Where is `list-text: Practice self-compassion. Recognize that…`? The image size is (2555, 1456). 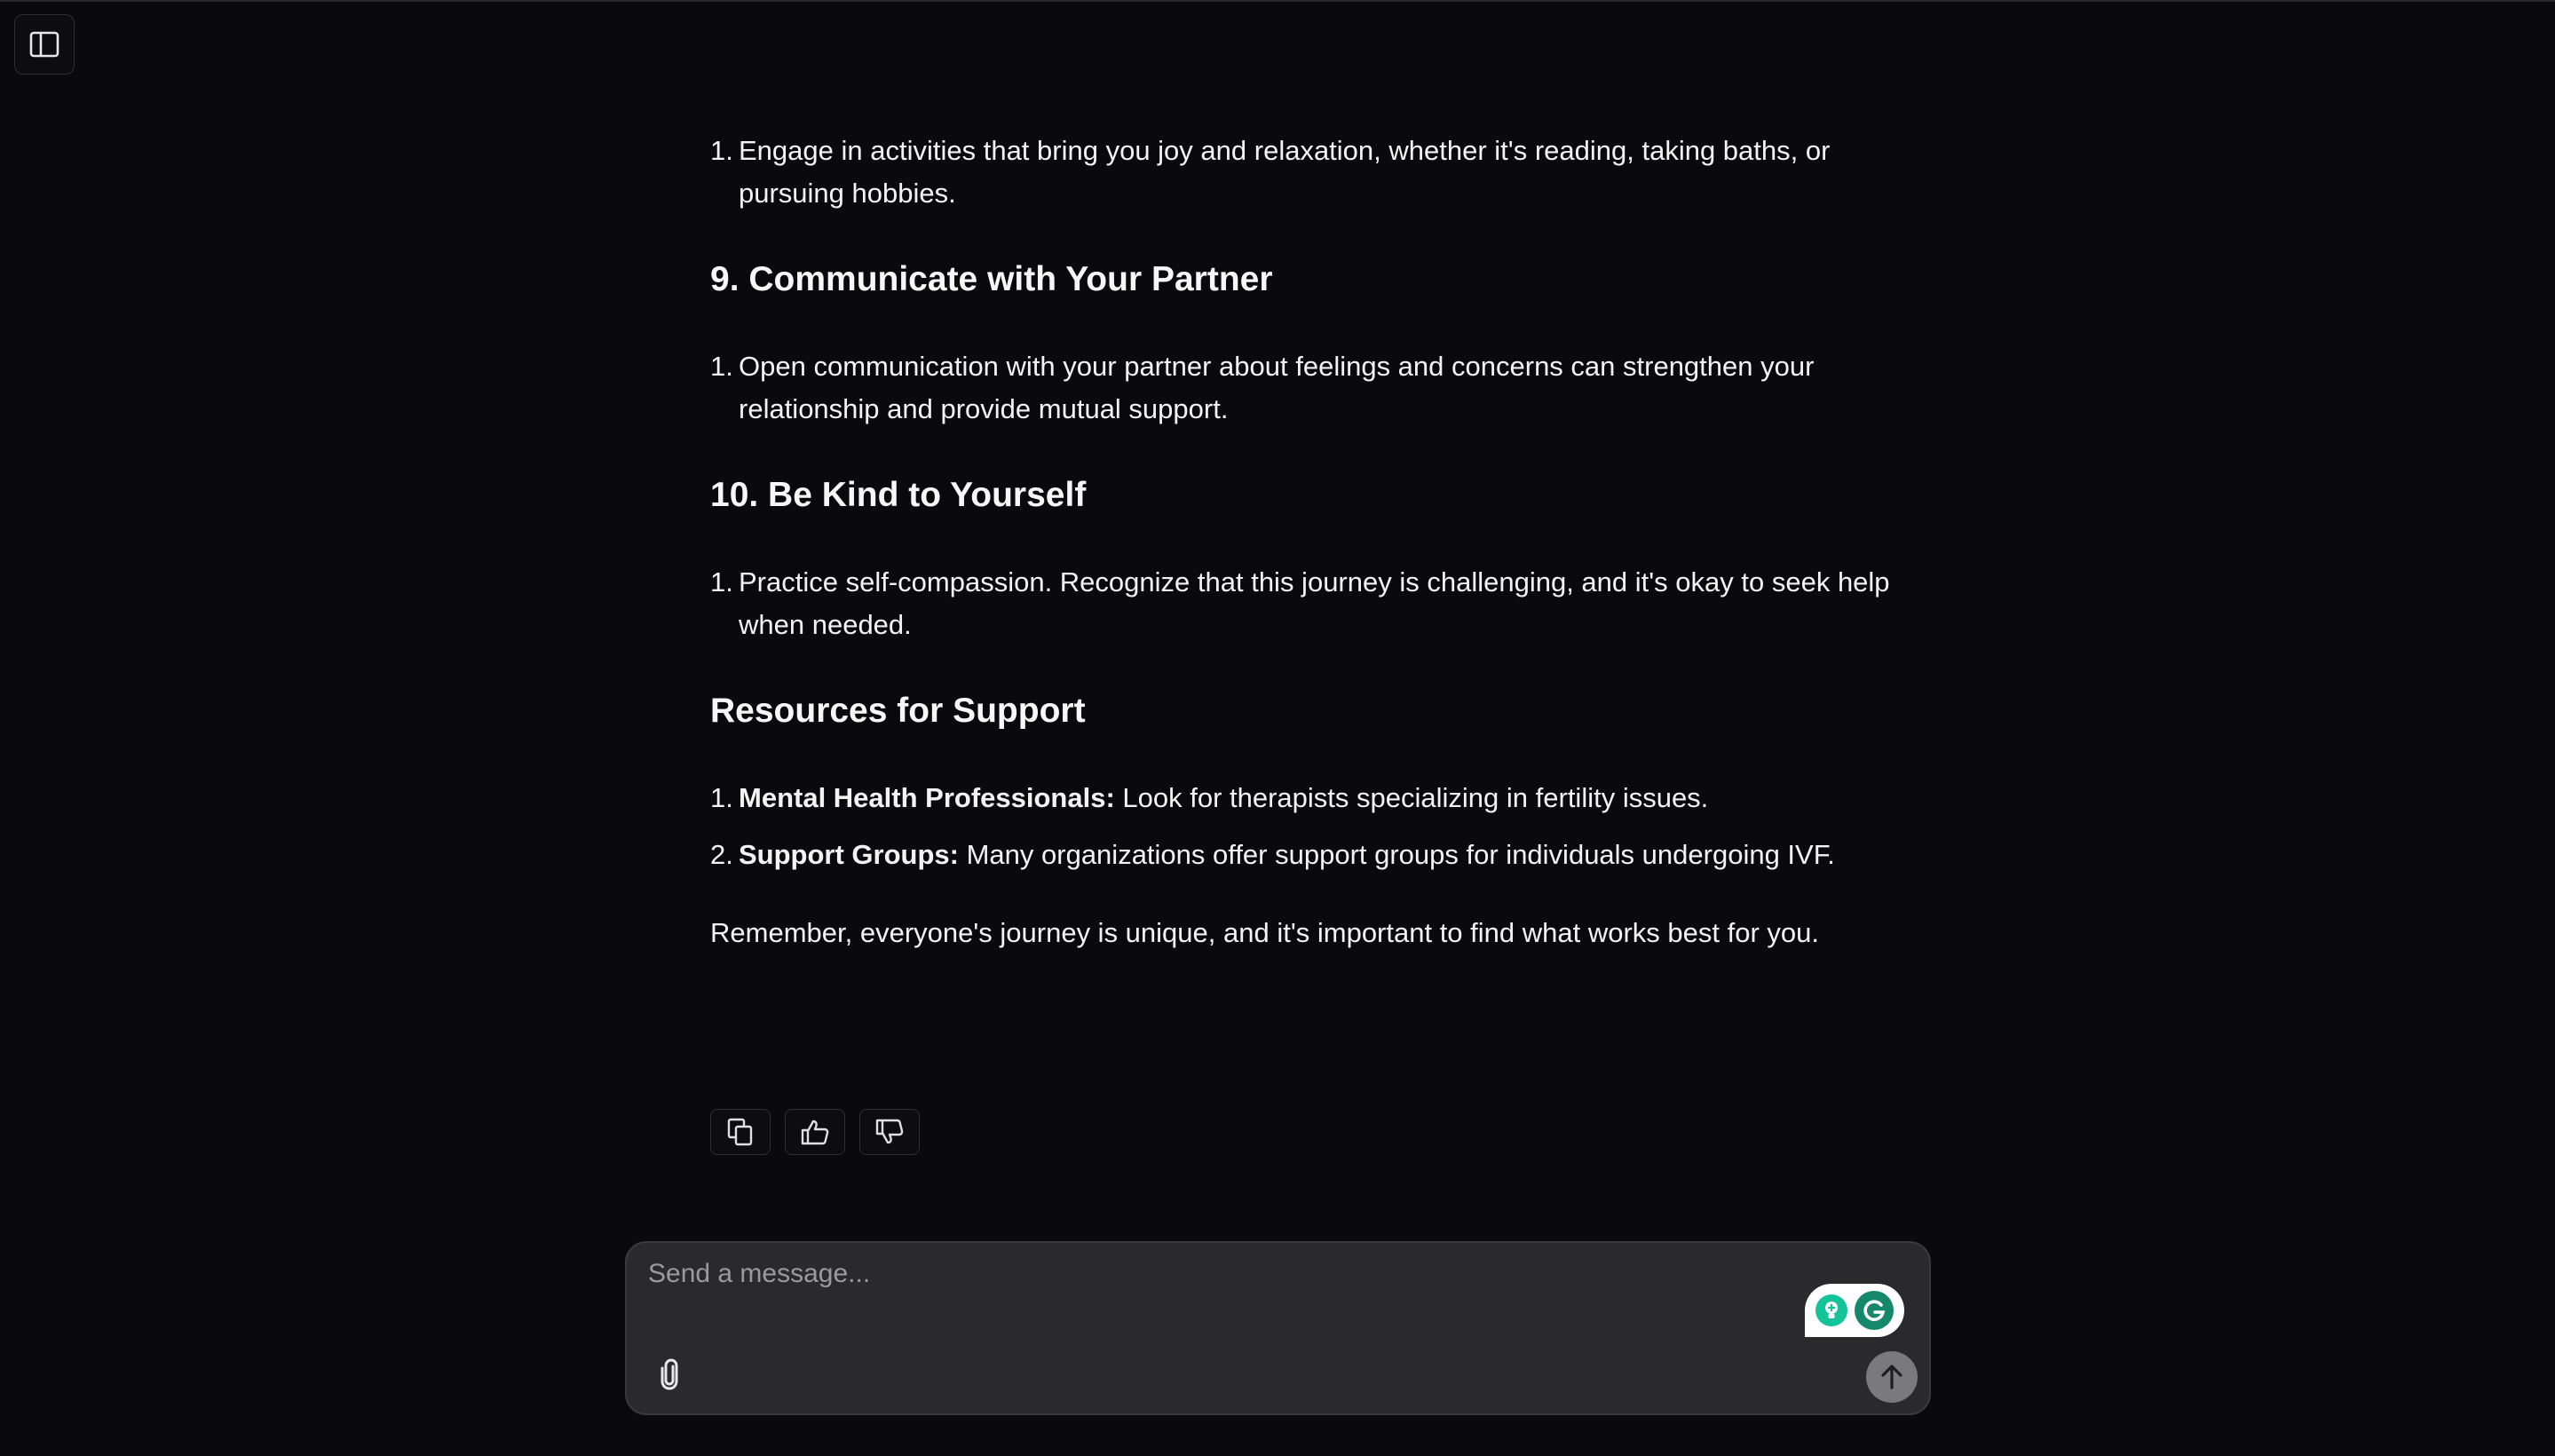 list-text: Practice self-compassion. Recognize that… is located at coordinates (1314, 603).